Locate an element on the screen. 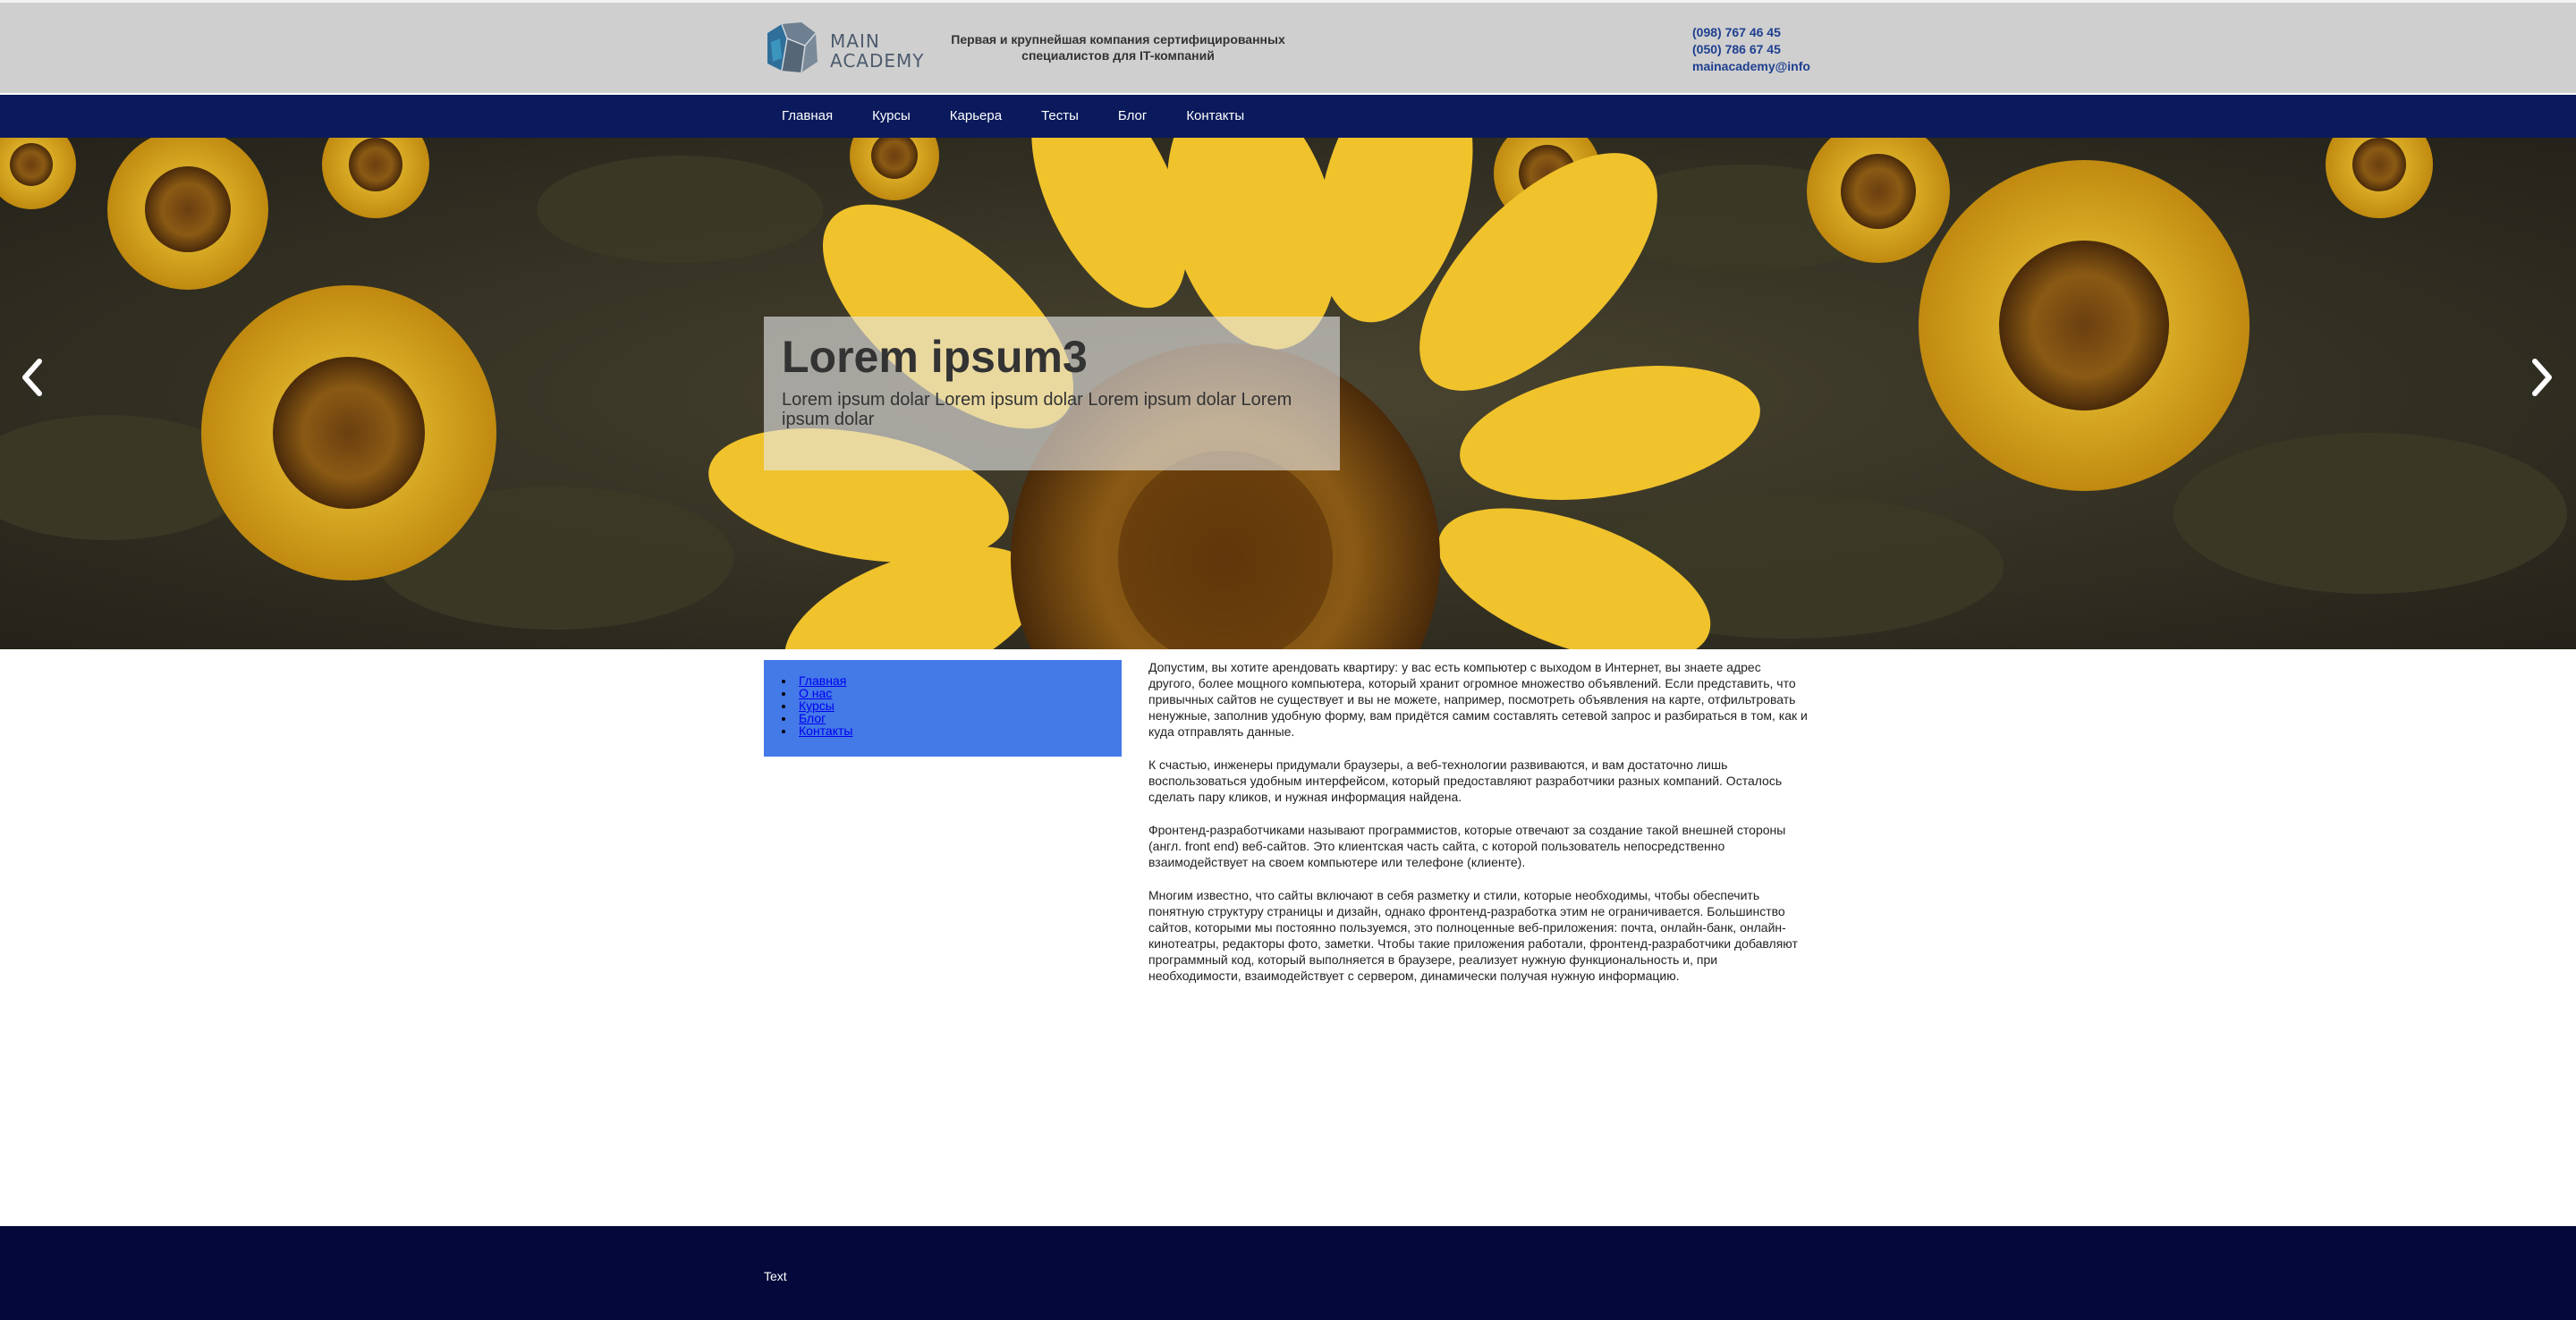 This screenshot has width=2576, height=1320. sidebar-menu: Главная О нас Курсы Блог Контакты is located at coordinates (943, 708).